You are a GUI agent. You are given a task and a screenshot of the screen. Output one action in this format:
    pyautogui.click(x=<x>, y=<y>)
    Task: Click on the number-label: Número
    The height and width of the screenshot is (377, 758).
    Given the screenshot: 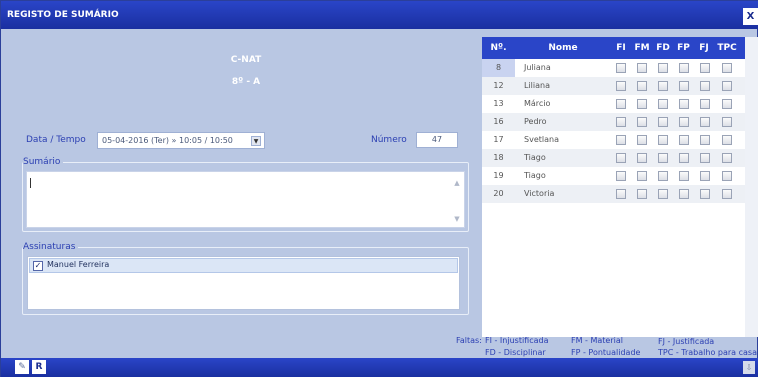 What is the action you would take?
    pyautogui.click(x=389, y=140)
    